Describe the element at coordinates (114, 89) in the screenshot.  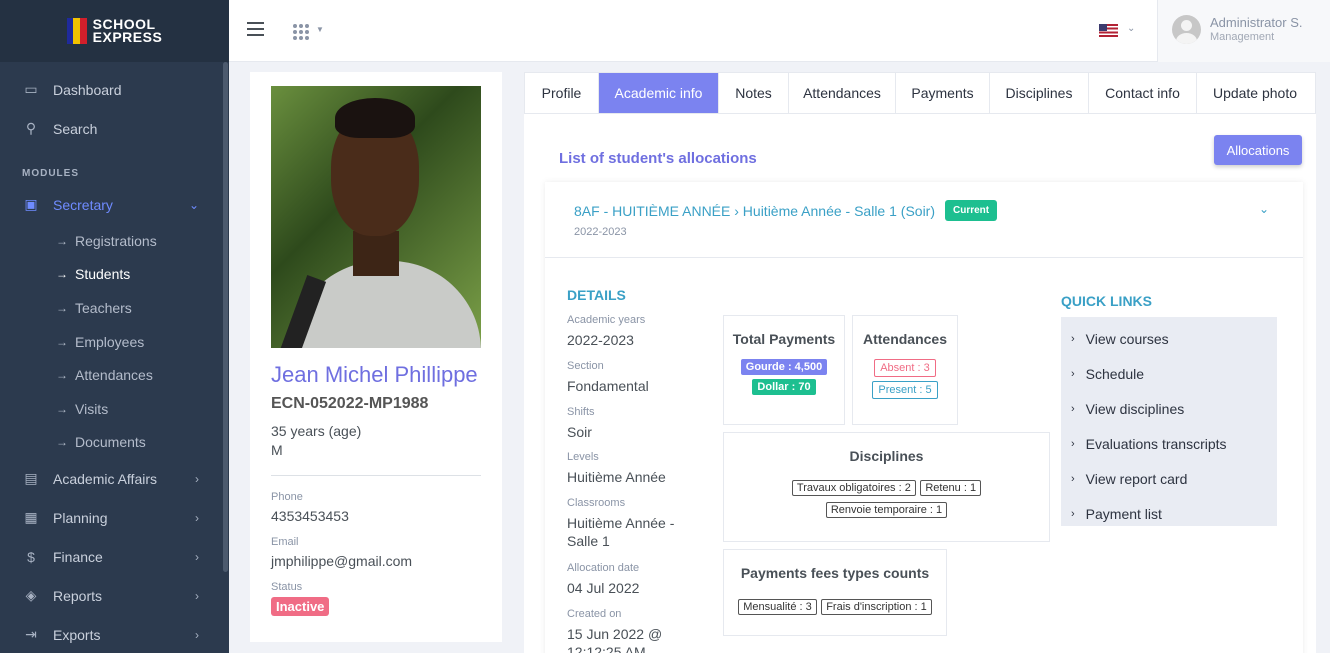
I see `sidebar-item-dashboard: ▭ Dashboard` at that location.